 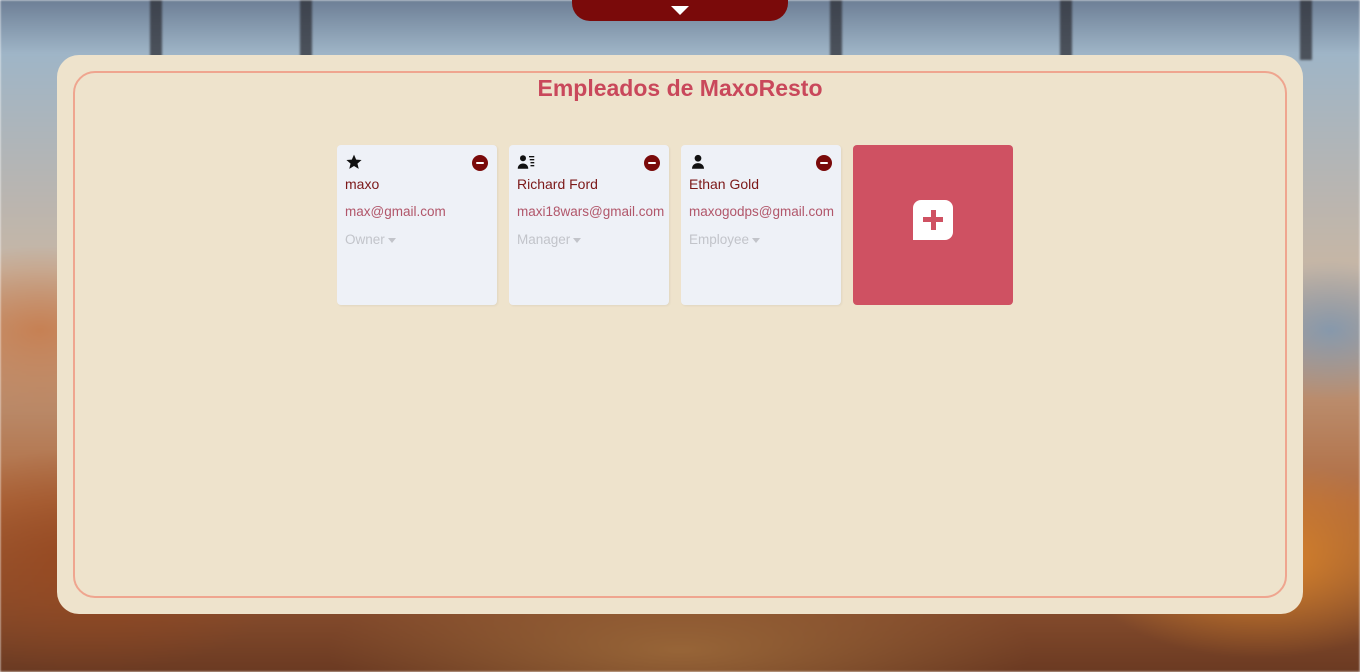 I want to click on user-icon, so click(x=698, y=161).